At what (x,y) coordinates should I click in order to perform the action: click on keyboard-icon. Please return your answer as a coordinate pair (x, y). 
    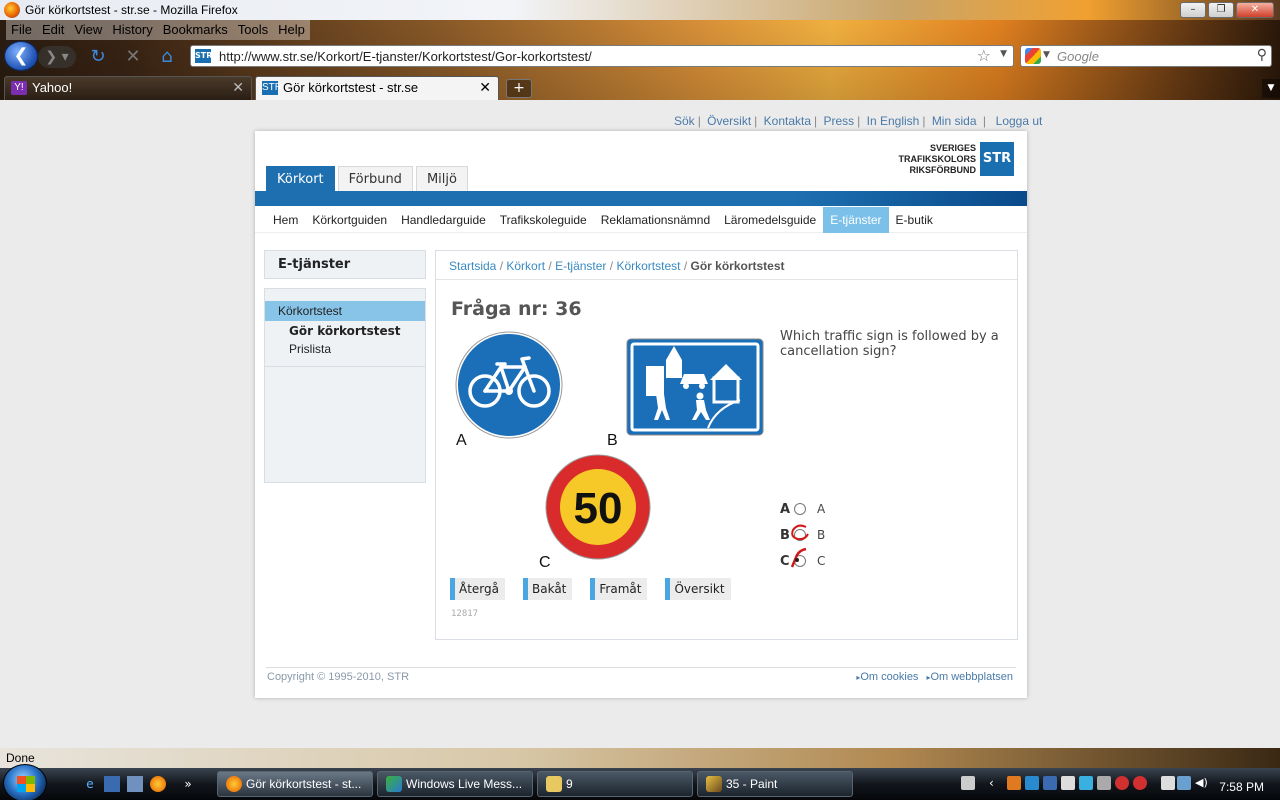
    Looking at the image, I should click on (968, 783).